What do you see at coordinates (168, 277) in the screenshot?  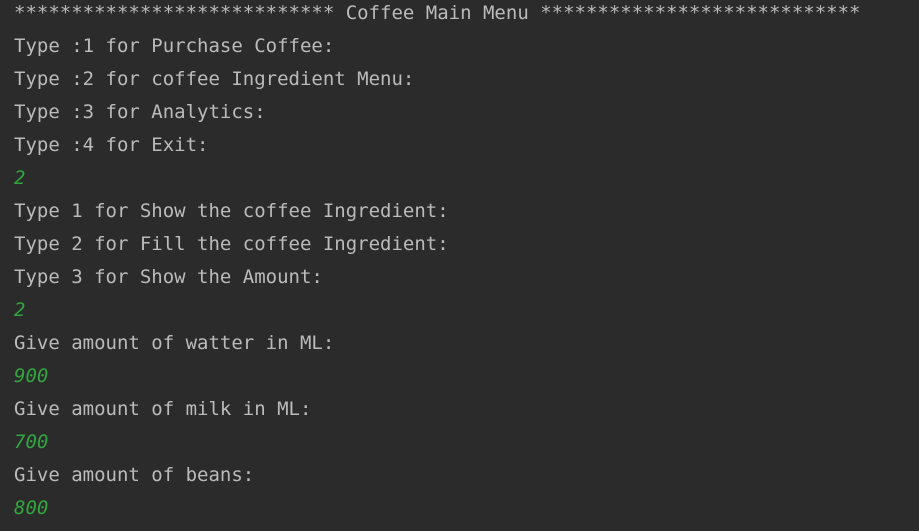 I see `ingredient-option-amount: Type 3 for Show the Amount:` at bounding box center [168, 277].